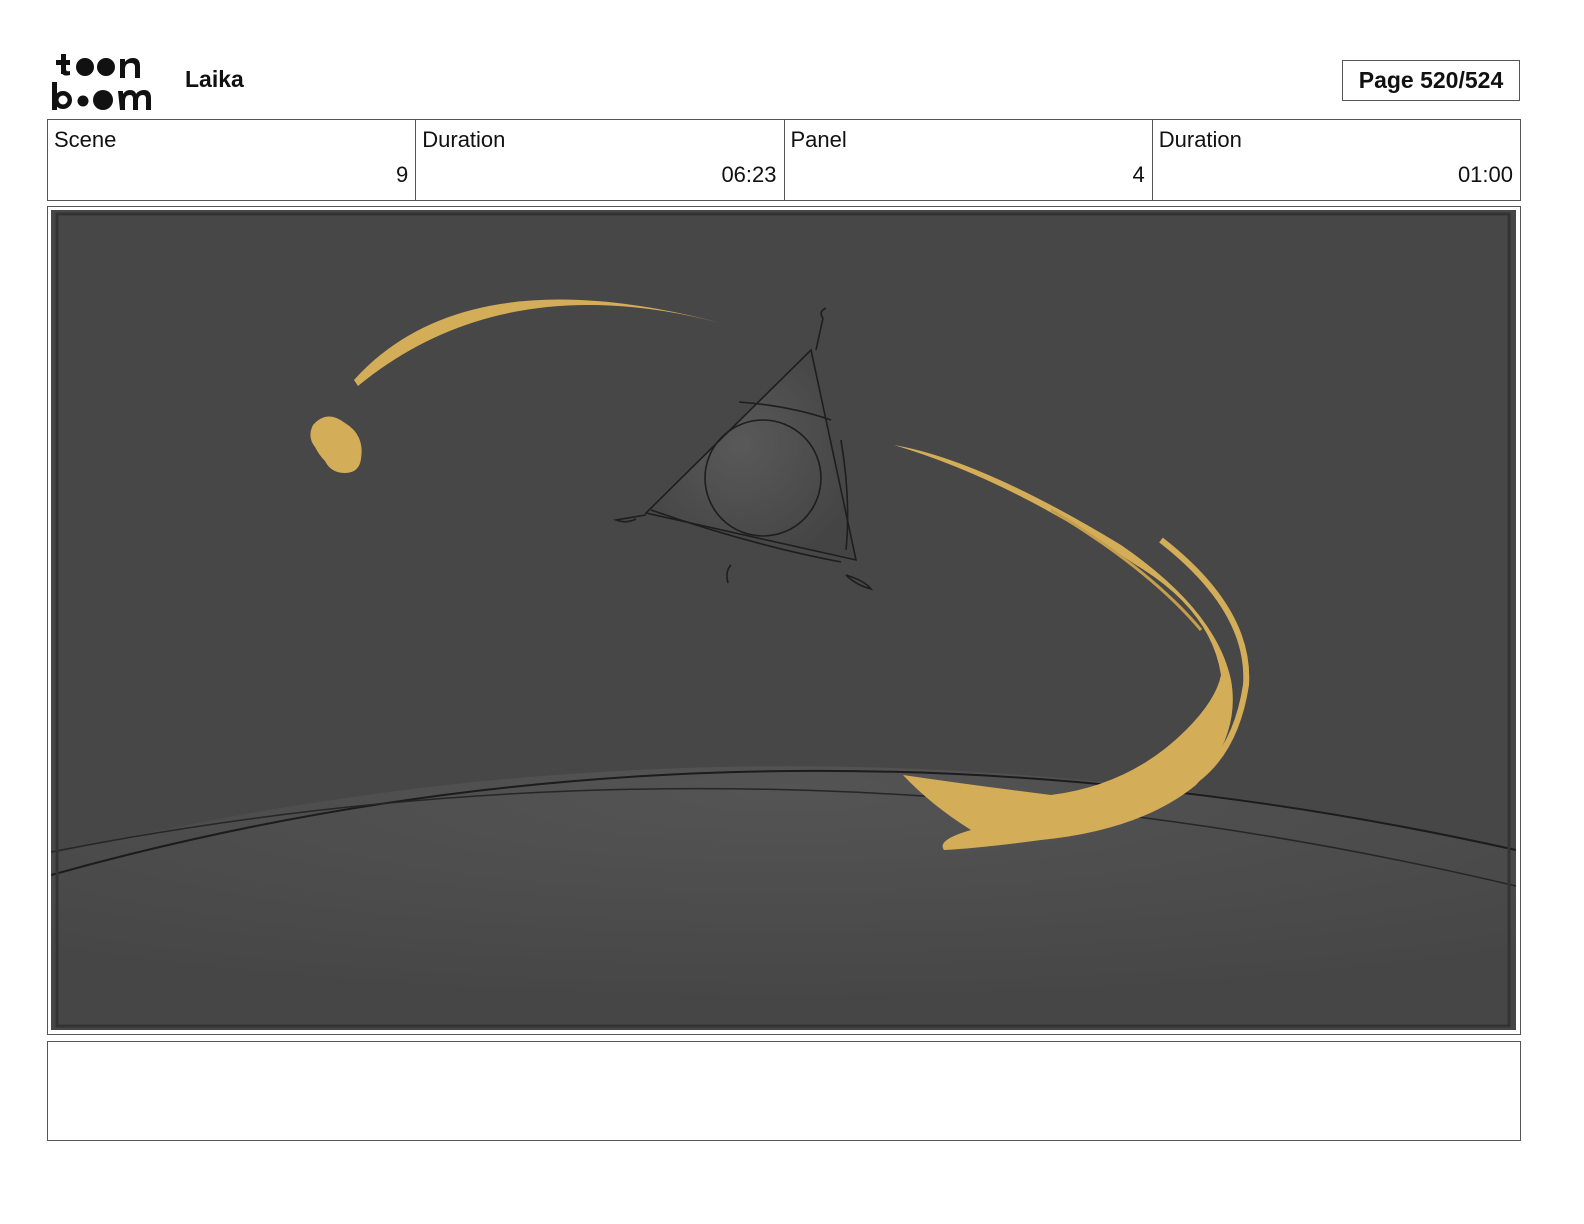 This screenshot has width=1584, height=1224. Describe the element at coordinates (464, 139) in the screenshot. I see `scene-duration-label: Duration` at that location.